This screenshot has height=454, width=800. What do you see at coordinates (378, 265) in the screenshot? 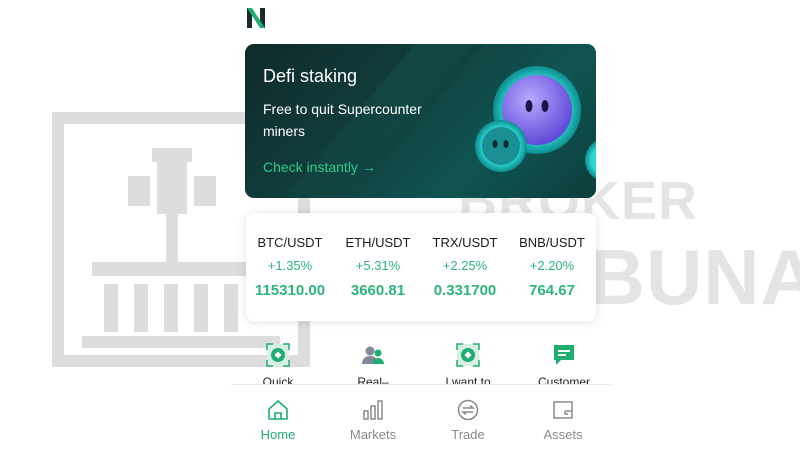
I see `ticker-change: +5.31%` at bounding box center [378, 265].